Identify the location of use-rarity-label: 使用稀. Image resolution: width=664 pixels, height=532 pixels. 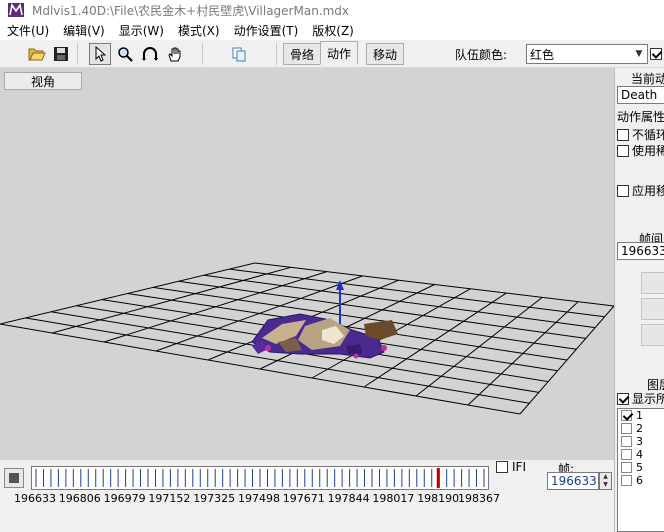
(648, 151).